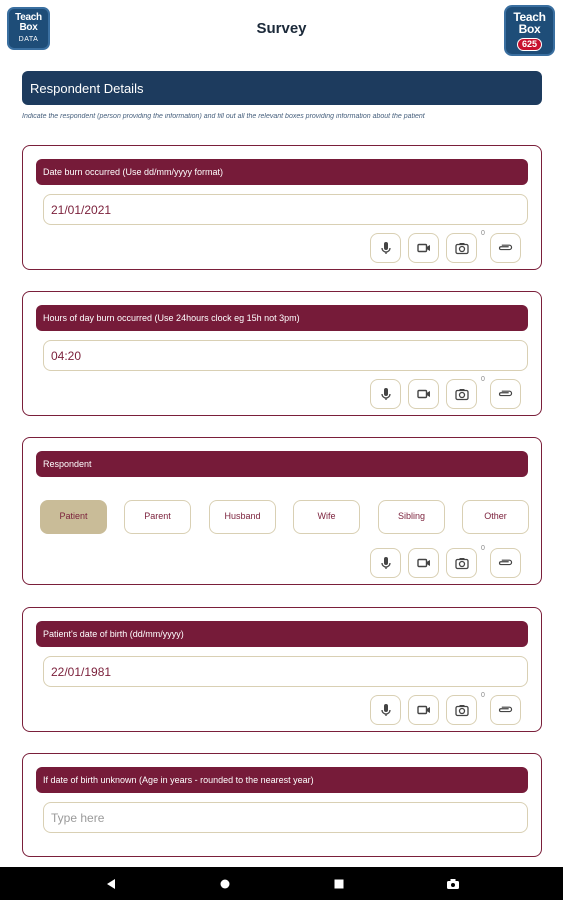 This screenshot has width=563, height=900. Describe the element at coordinates (242, 517) in the screenshot. I see `option-husband: Husband` at that location.